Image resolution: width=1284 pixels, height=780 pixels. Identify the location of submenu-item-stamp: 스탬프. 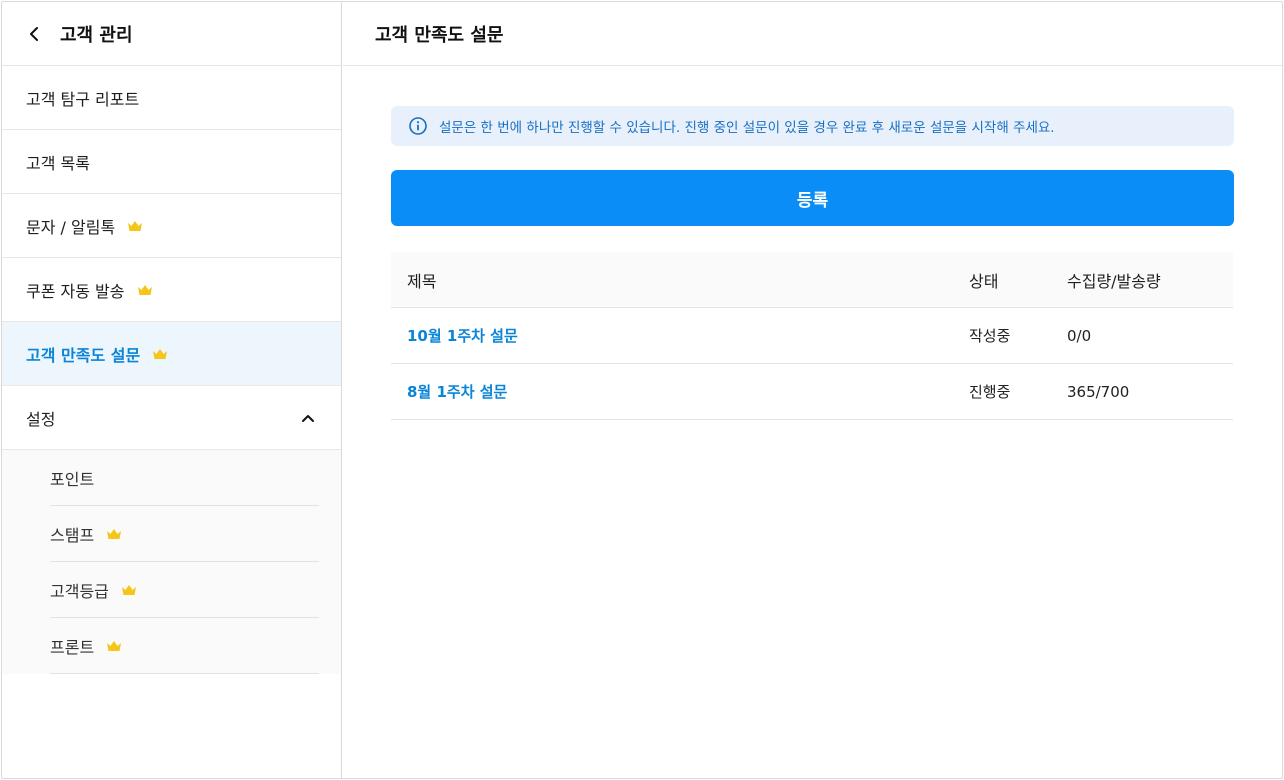
(184, 534).